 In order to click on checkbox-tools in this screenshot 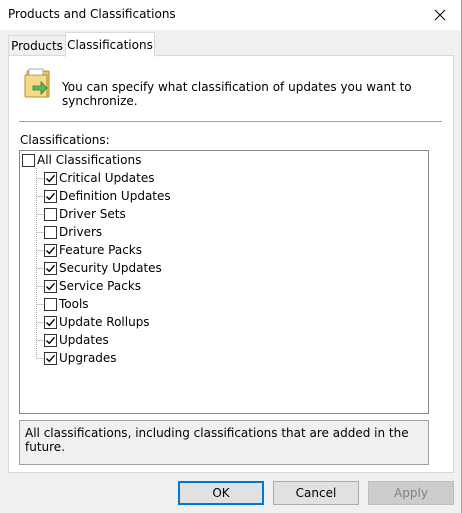, I will do `click(50, 304)`.